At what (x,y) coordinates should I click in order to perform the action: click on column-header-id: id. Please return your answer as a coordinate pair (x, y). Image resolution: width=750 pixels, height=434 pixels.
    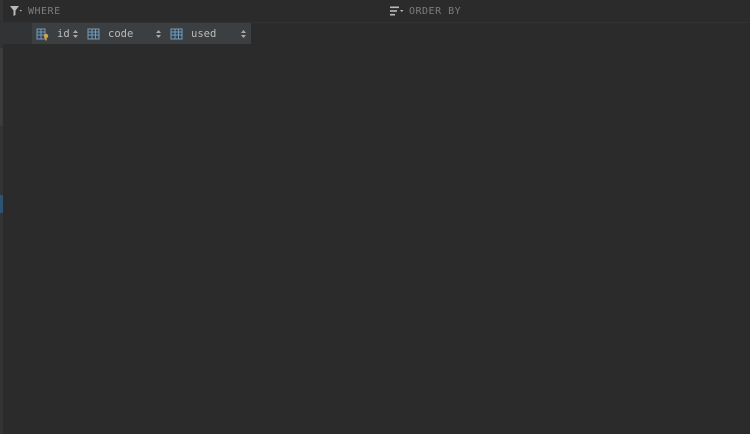
    Looking at the image, I should click on (57, 33).